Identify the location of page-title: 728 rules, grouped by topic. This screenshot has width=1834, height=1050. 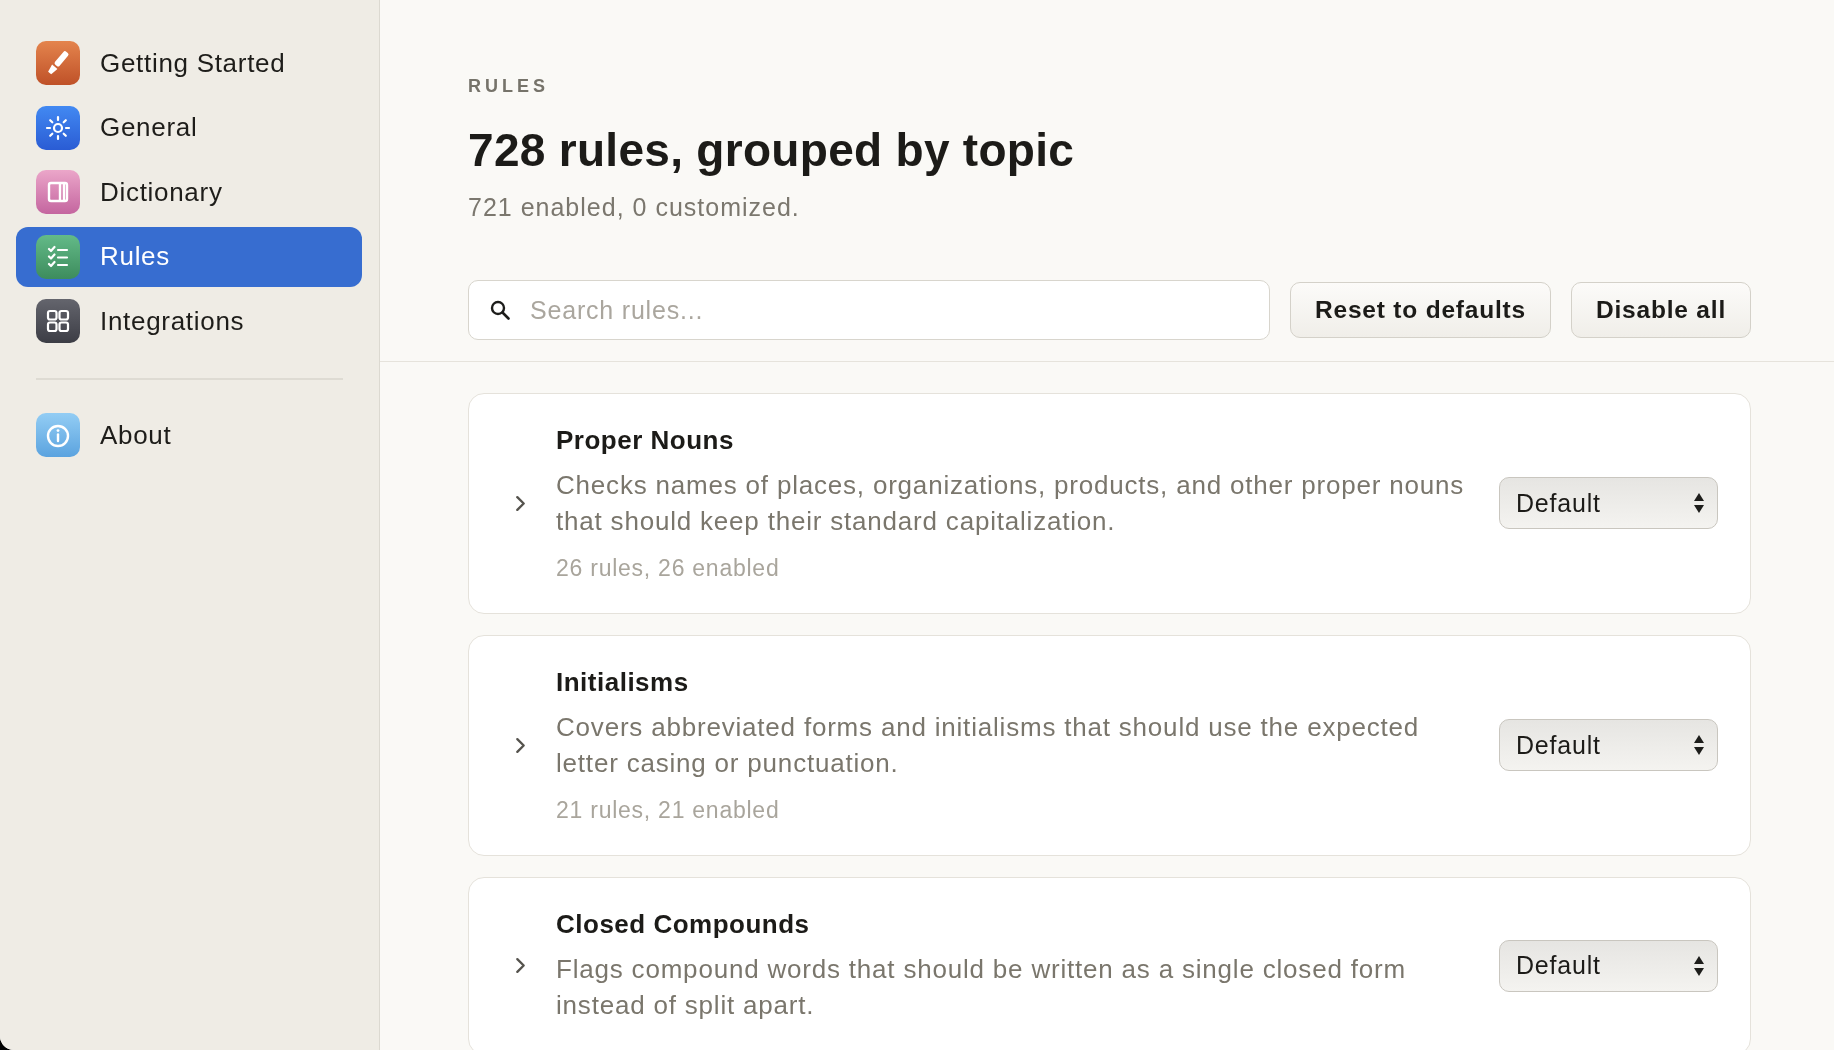
(772, 150).